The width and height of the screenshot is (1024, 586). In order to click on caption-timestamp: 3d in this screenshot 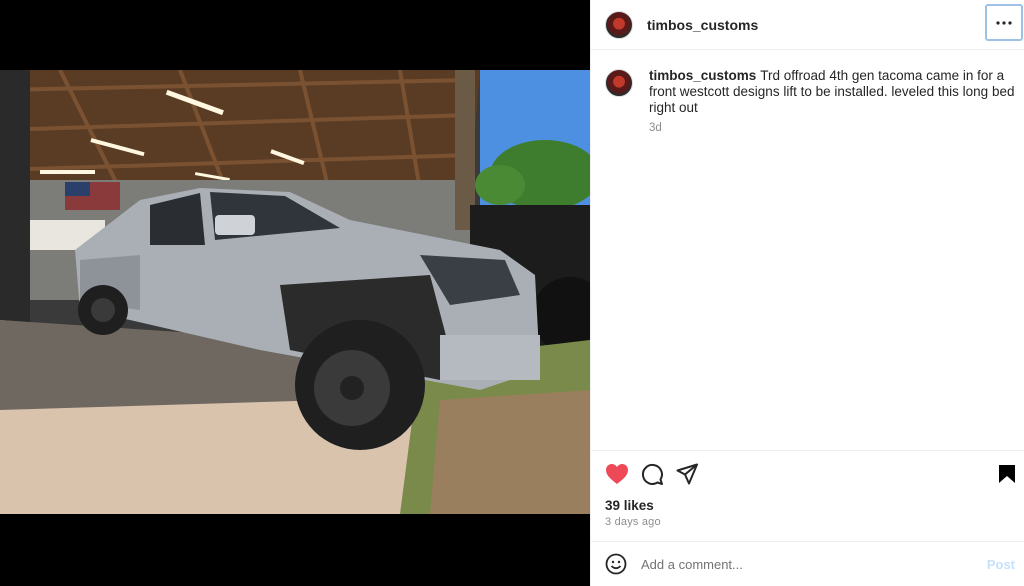, I will do `click(832, 128)`.